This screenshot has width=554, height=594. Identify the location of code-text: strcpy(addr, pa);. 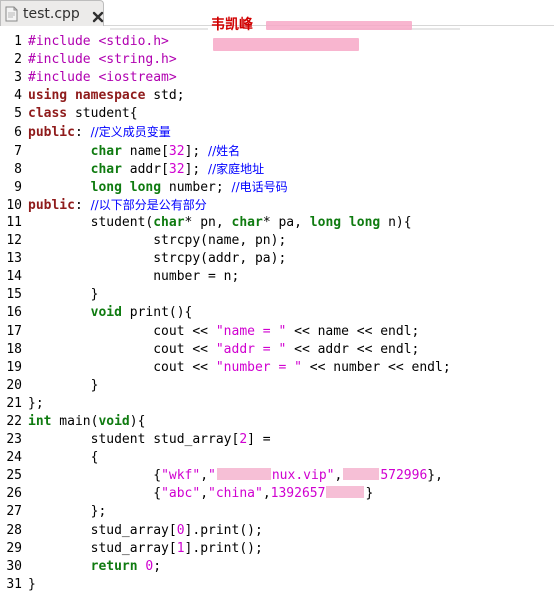
(157, 259).